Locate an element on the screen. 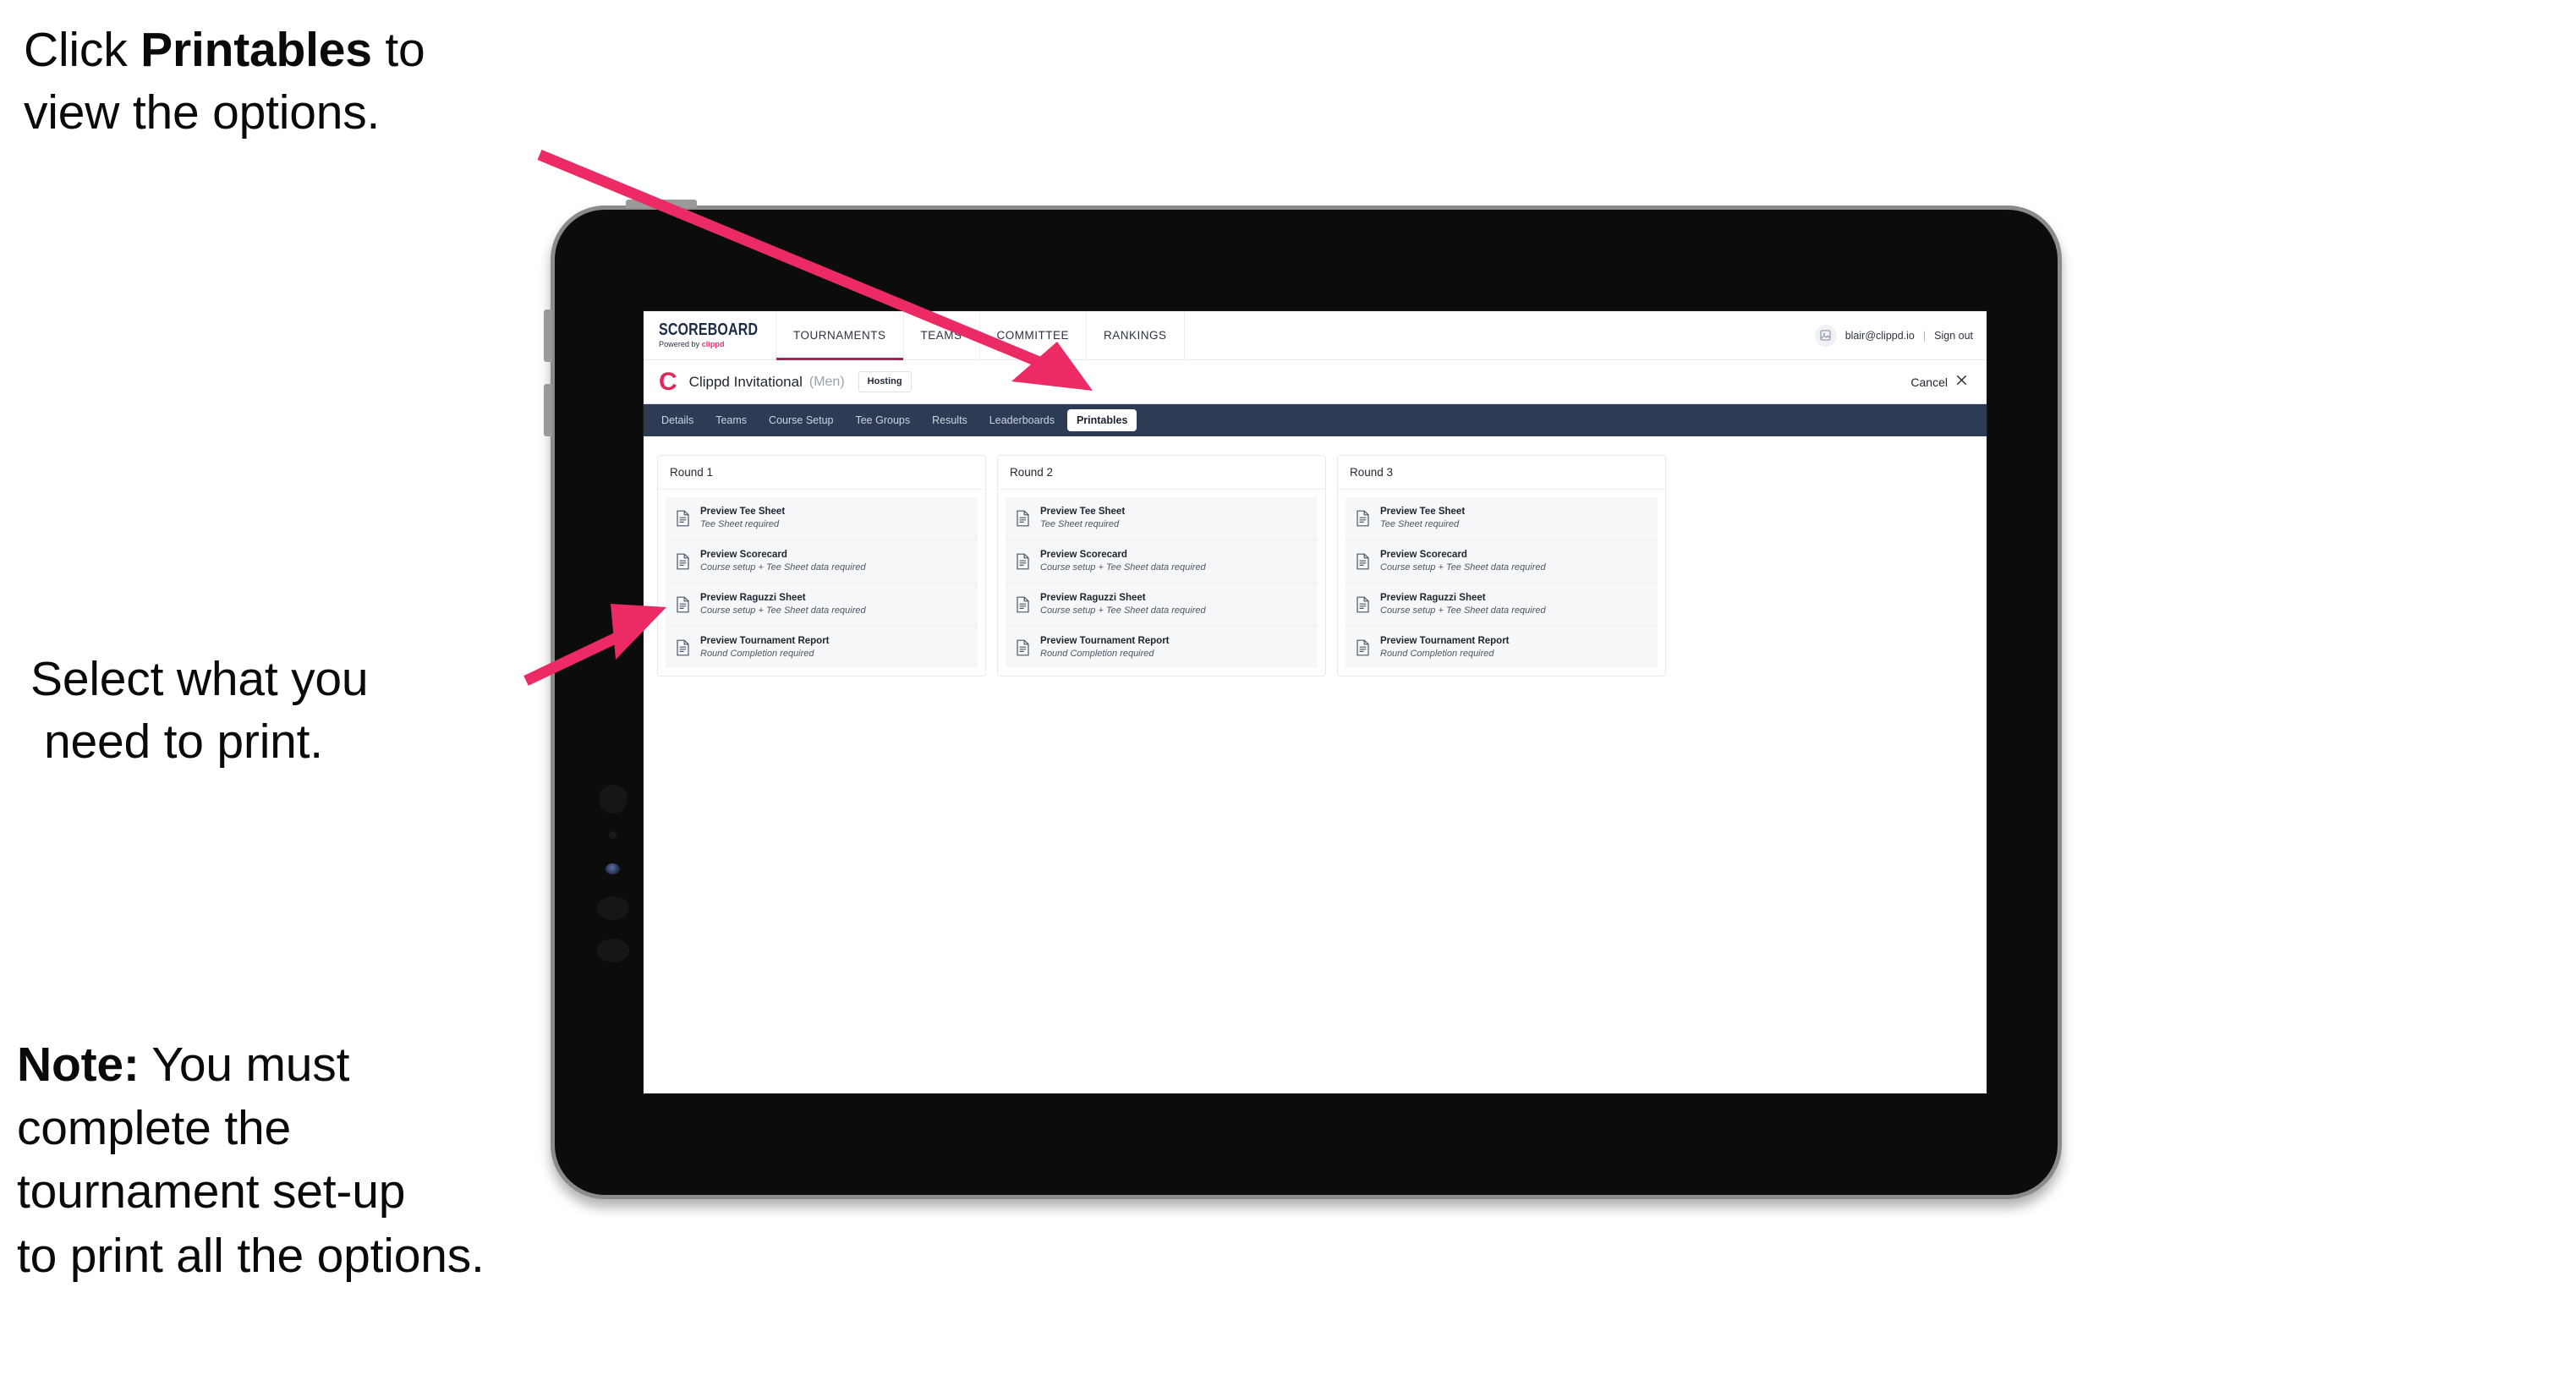 This screenshot has height=1386, width=2576. topnav-label-tournaments: TOURNAMENTS is located at coordinates (839, 335).